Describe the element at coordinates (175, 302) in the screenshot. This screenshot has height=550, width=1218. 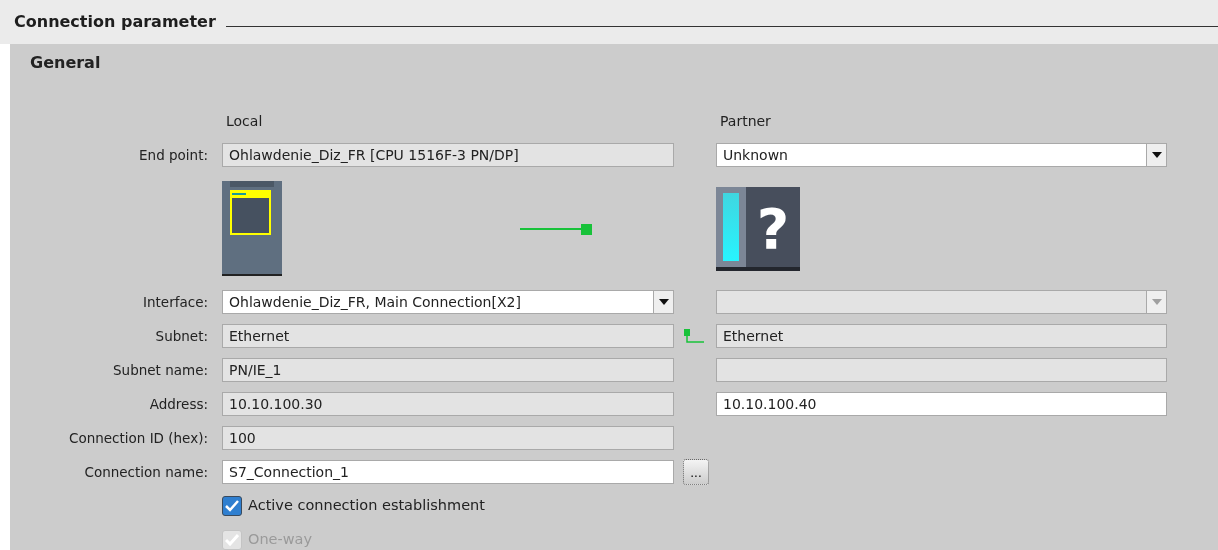
I see `field-label: Interface:` at that location.